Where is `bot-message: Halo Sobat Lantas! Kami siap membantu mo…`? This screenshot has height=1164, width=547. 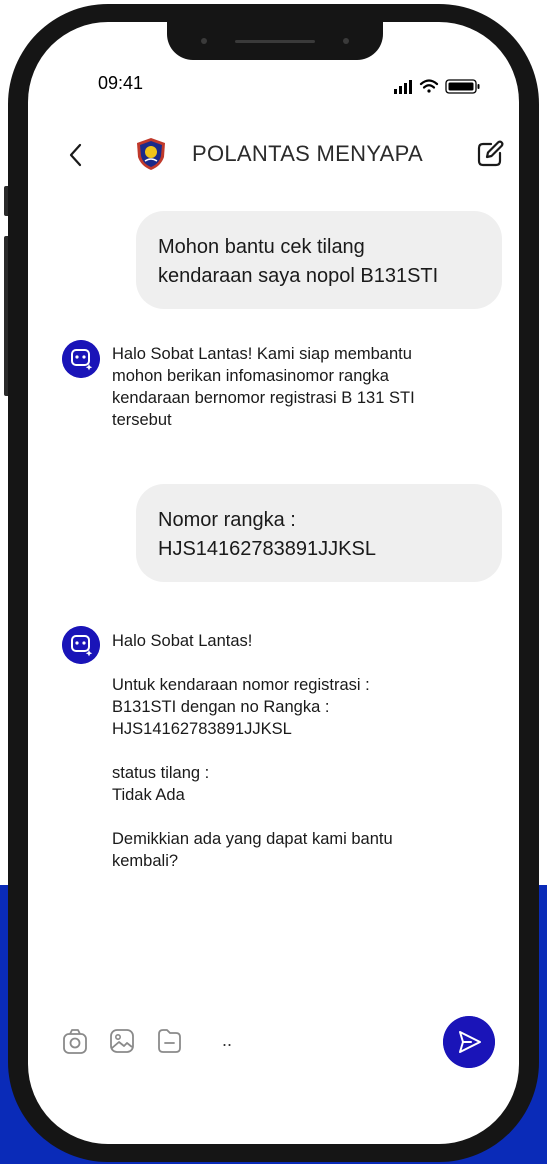 bot-message: Halo Sobat Lantas! Kami siap membantu mo… is located at coordinates (263, 387).